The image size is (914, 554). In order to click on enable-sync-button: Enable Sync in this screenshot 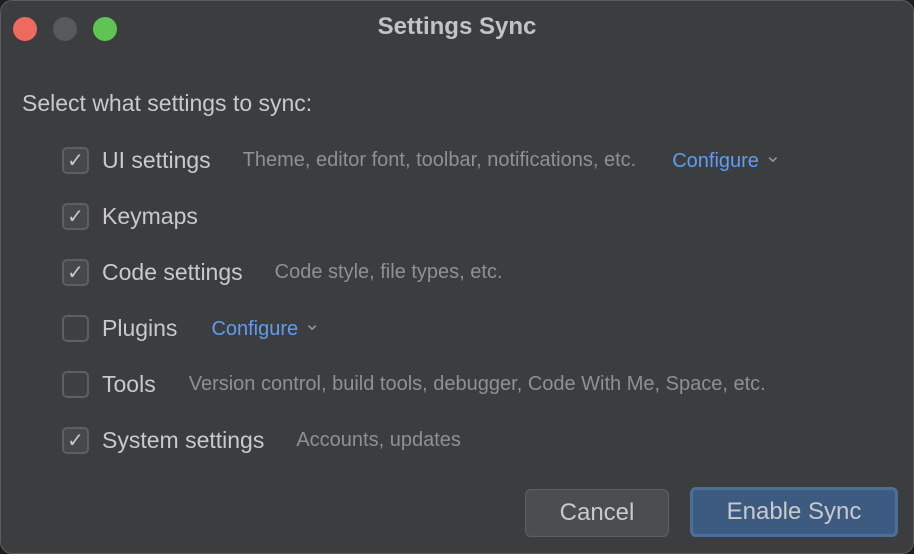, I will do `click(794, 512)`.